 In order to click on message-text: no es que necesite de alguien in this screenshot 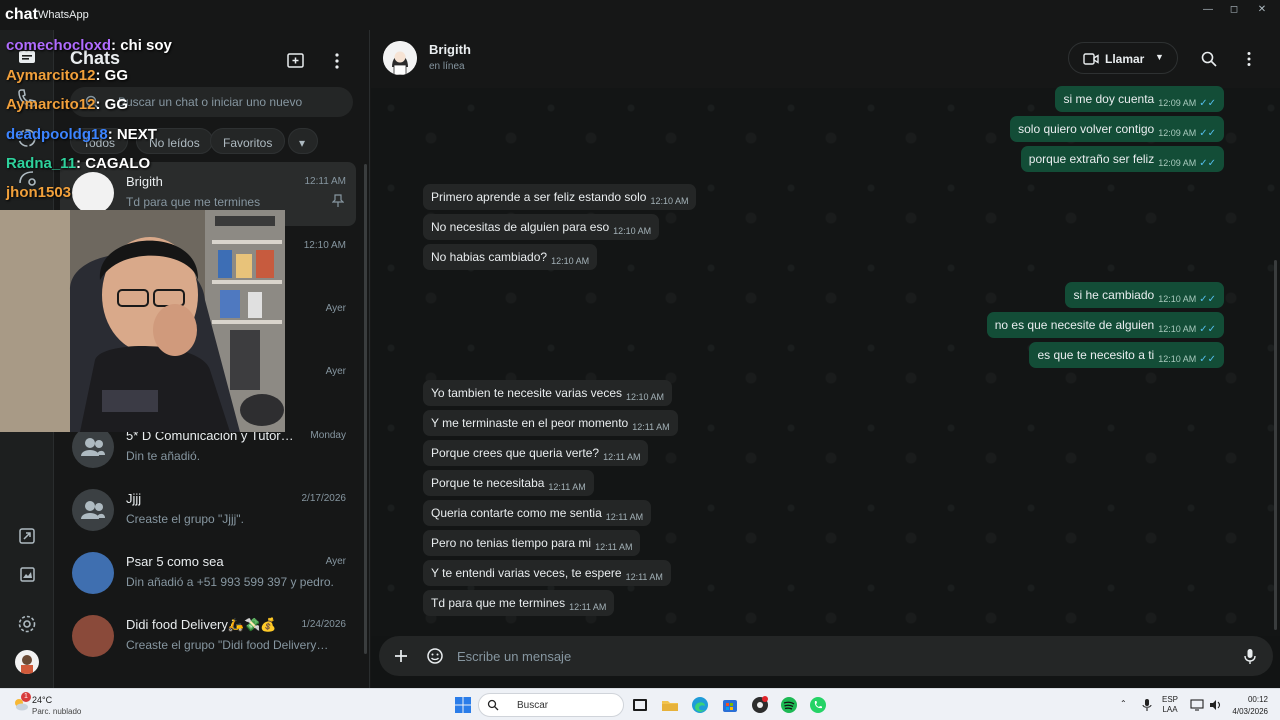, I will do `click(1074, 325)`.